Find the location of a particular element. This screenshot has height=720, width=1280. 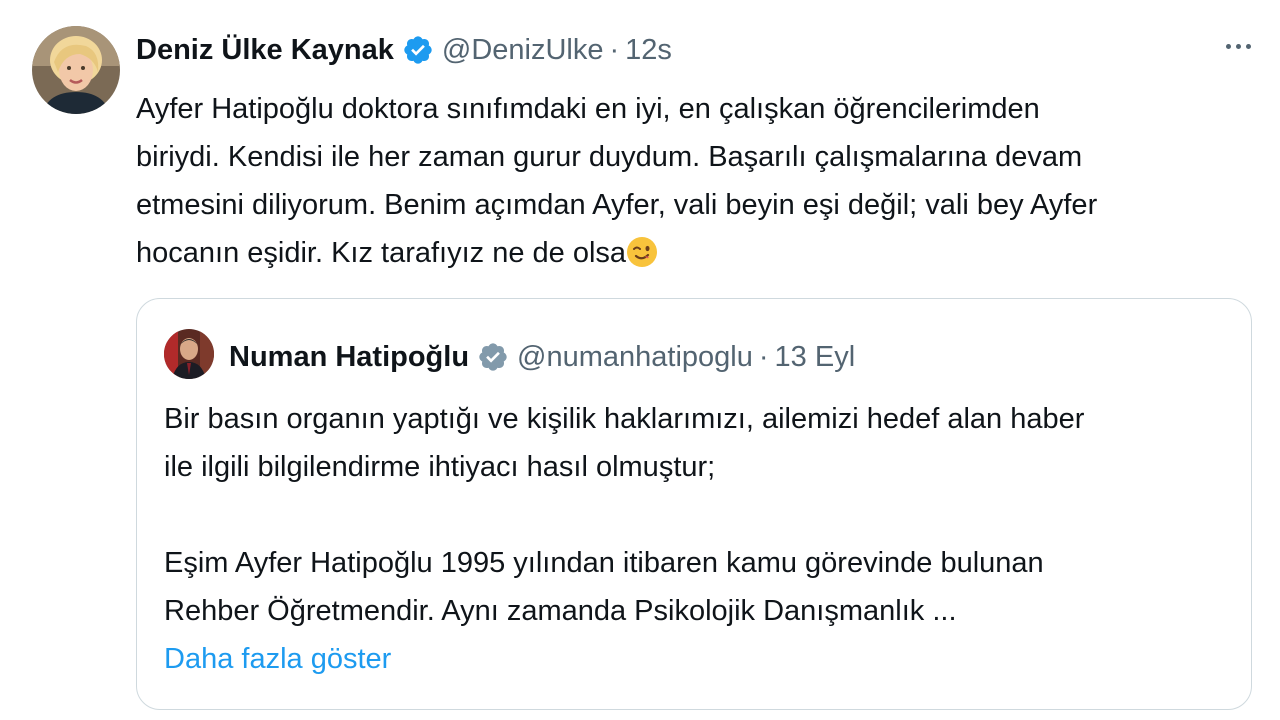

quoted-avatar-image is located at coordinates (189, 354).